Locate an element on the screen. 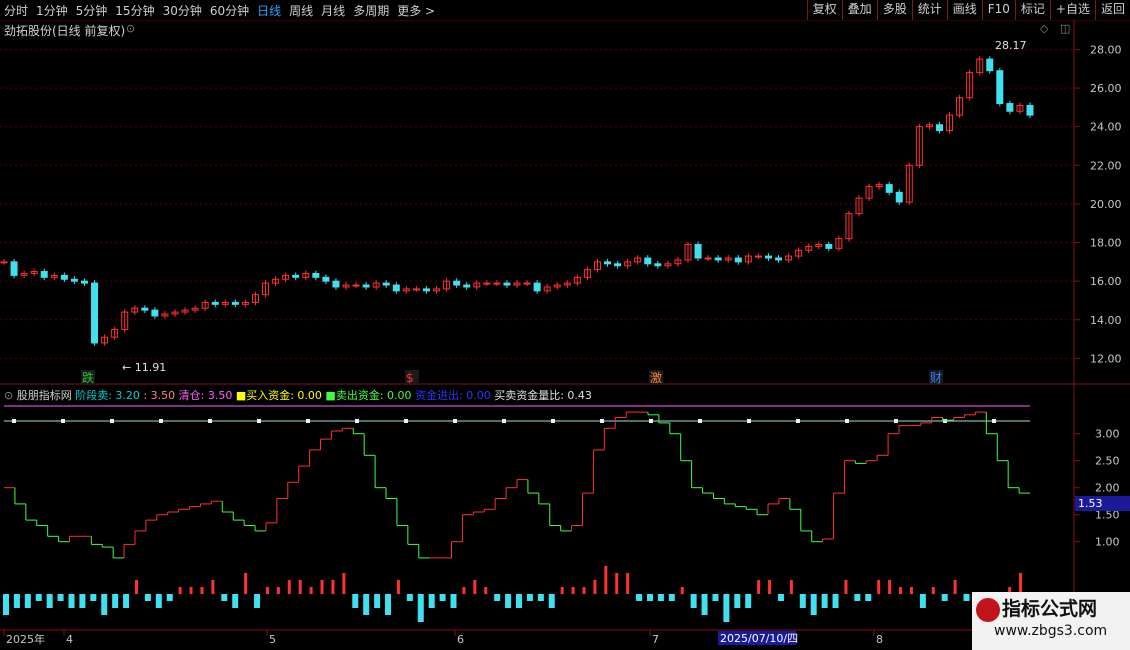 This screenshot has height=650, width=1130. indicator-tick-label: 3.00 is located at coordinates (1107, 434).